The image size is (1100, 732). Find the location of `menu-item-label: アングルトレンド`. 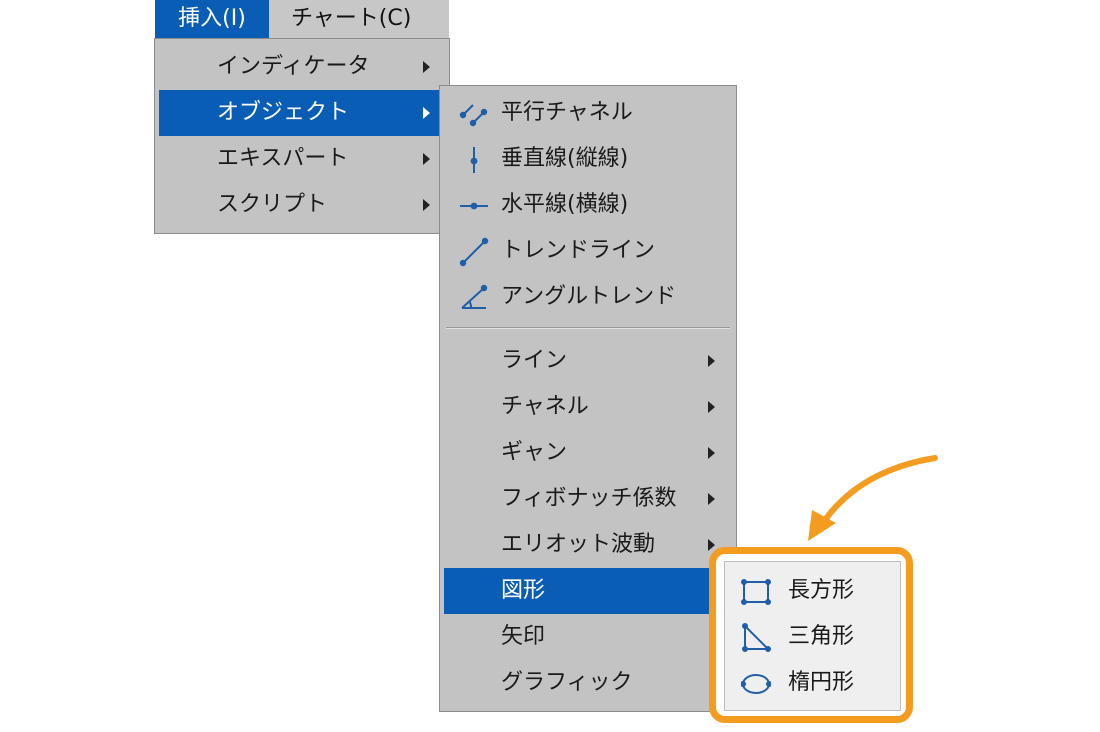

menu-item-label: アングルトレンド is located at coordinates (589, 296).